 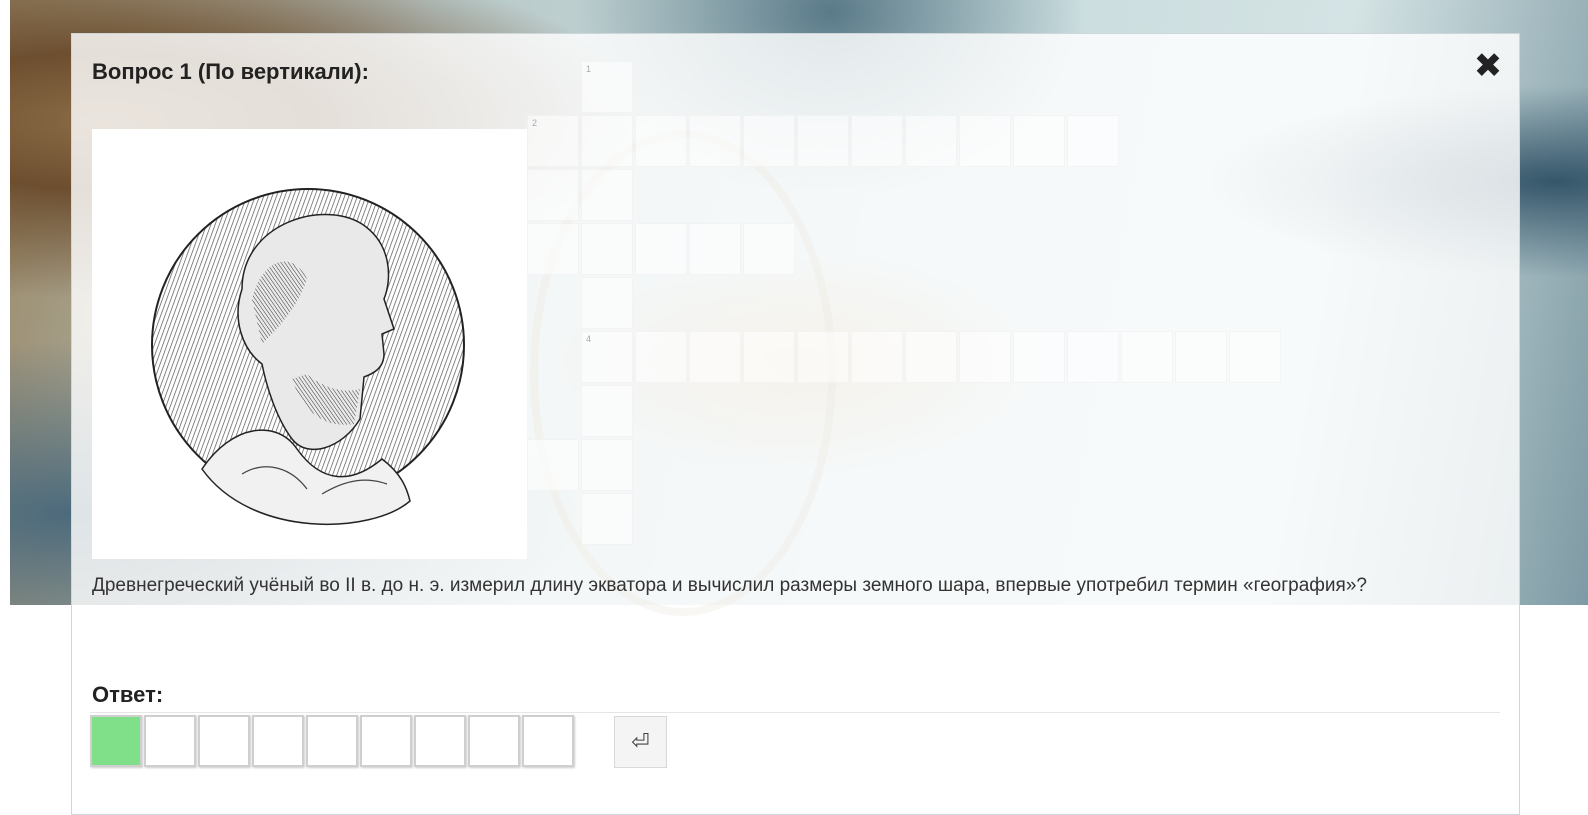 What do you see at coordinates (308, 356) in the screenshot?
I see `portrait-engraving-image` at bounding box center [308, 356].